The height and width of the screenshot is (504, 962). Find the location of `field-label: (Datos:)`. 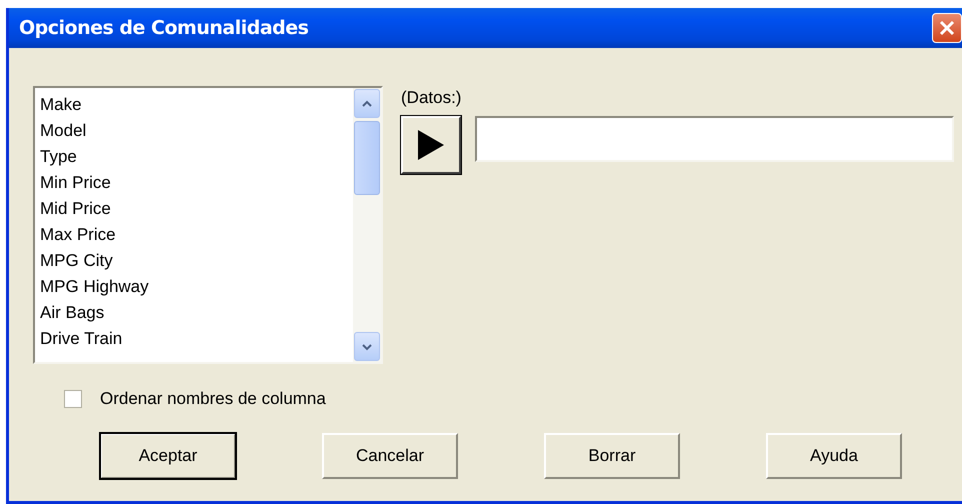

field-label: (Datos:) is located at coordinates (431, 98).